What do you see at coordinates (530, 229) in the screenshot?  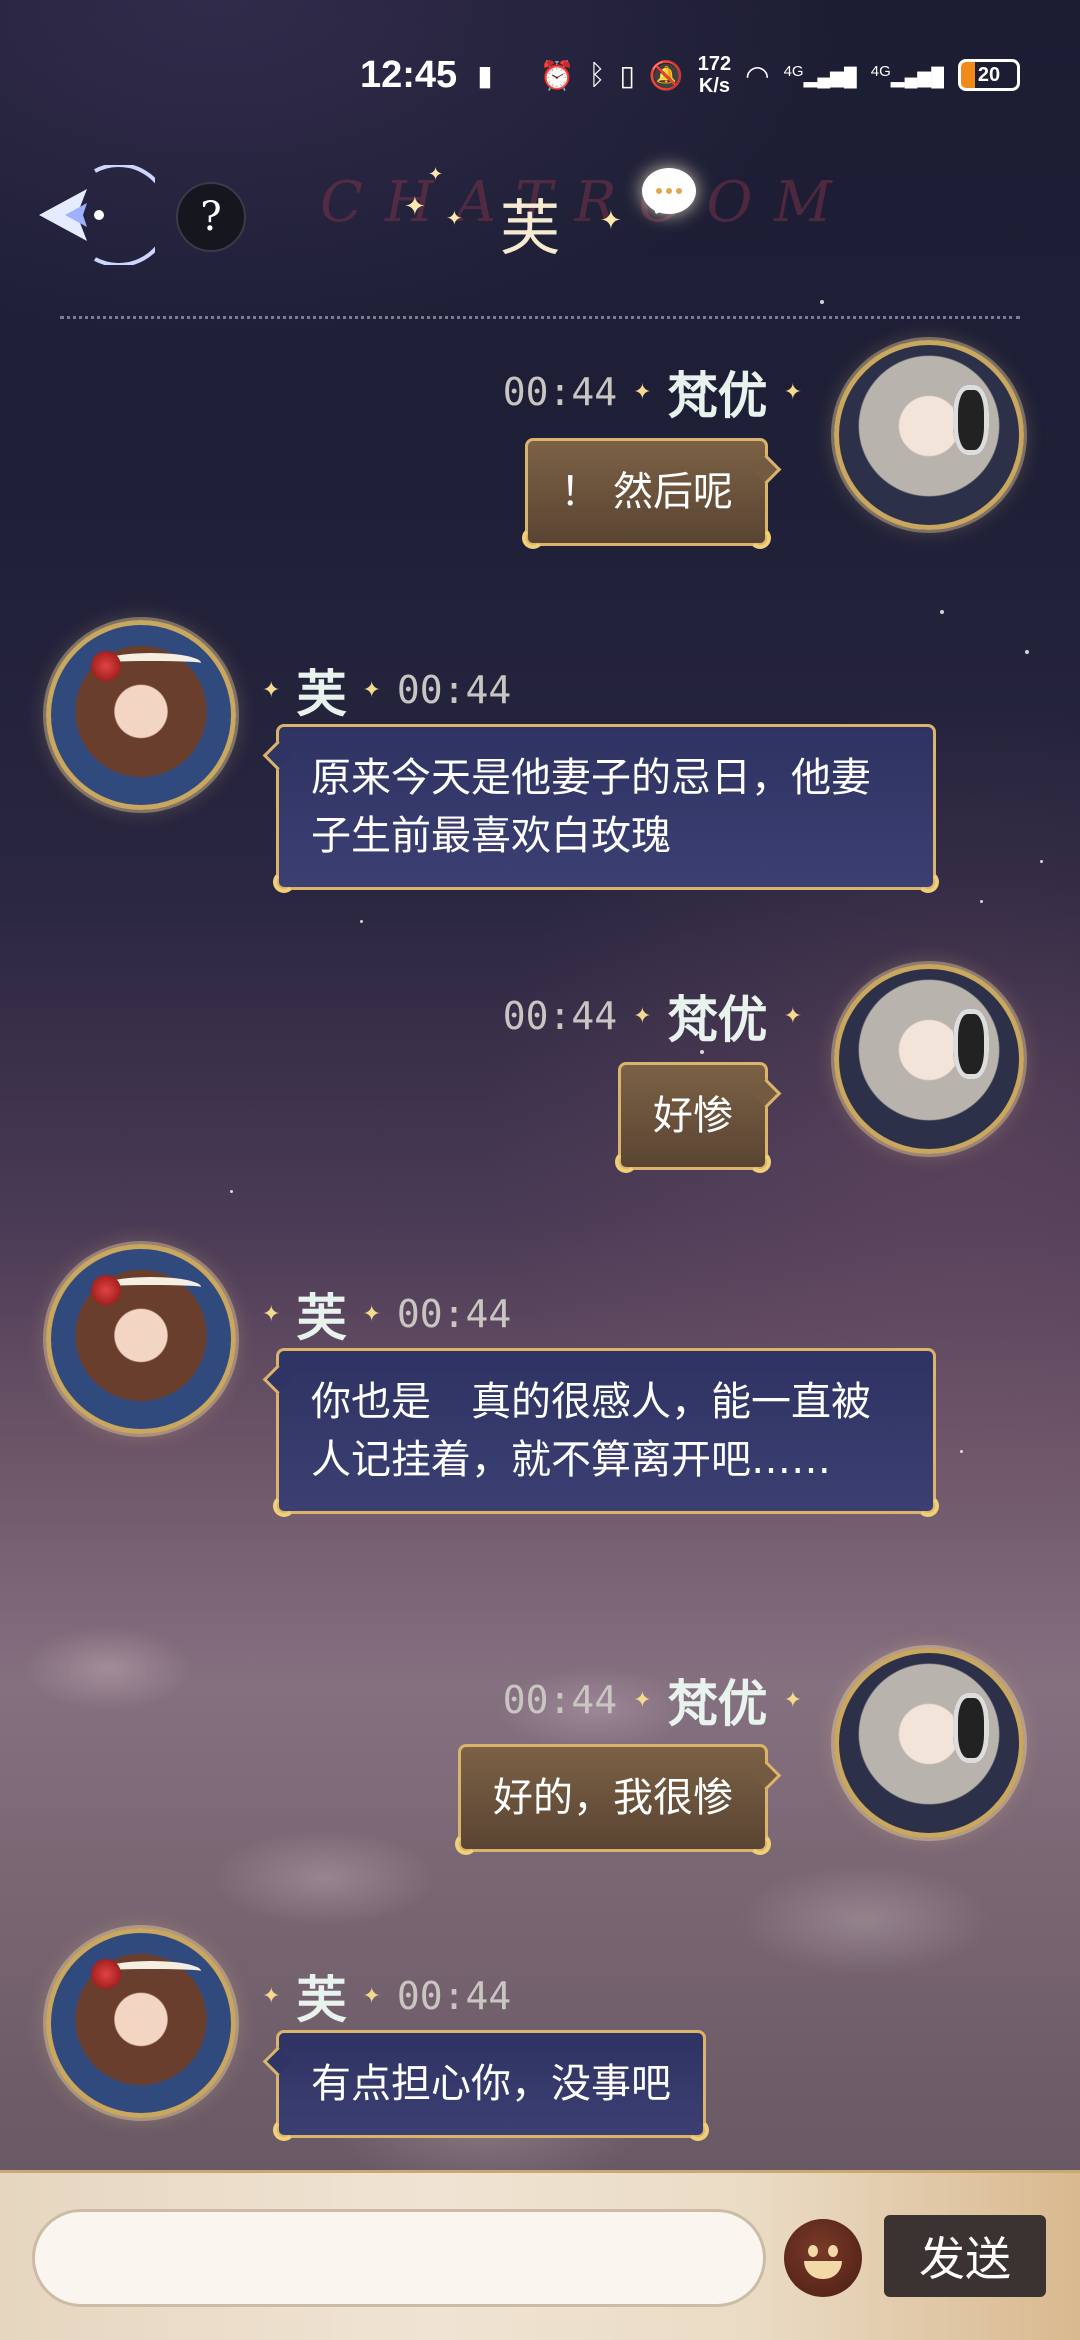 I see `chatroom-title: 芙` at bounding box center [530, 229].